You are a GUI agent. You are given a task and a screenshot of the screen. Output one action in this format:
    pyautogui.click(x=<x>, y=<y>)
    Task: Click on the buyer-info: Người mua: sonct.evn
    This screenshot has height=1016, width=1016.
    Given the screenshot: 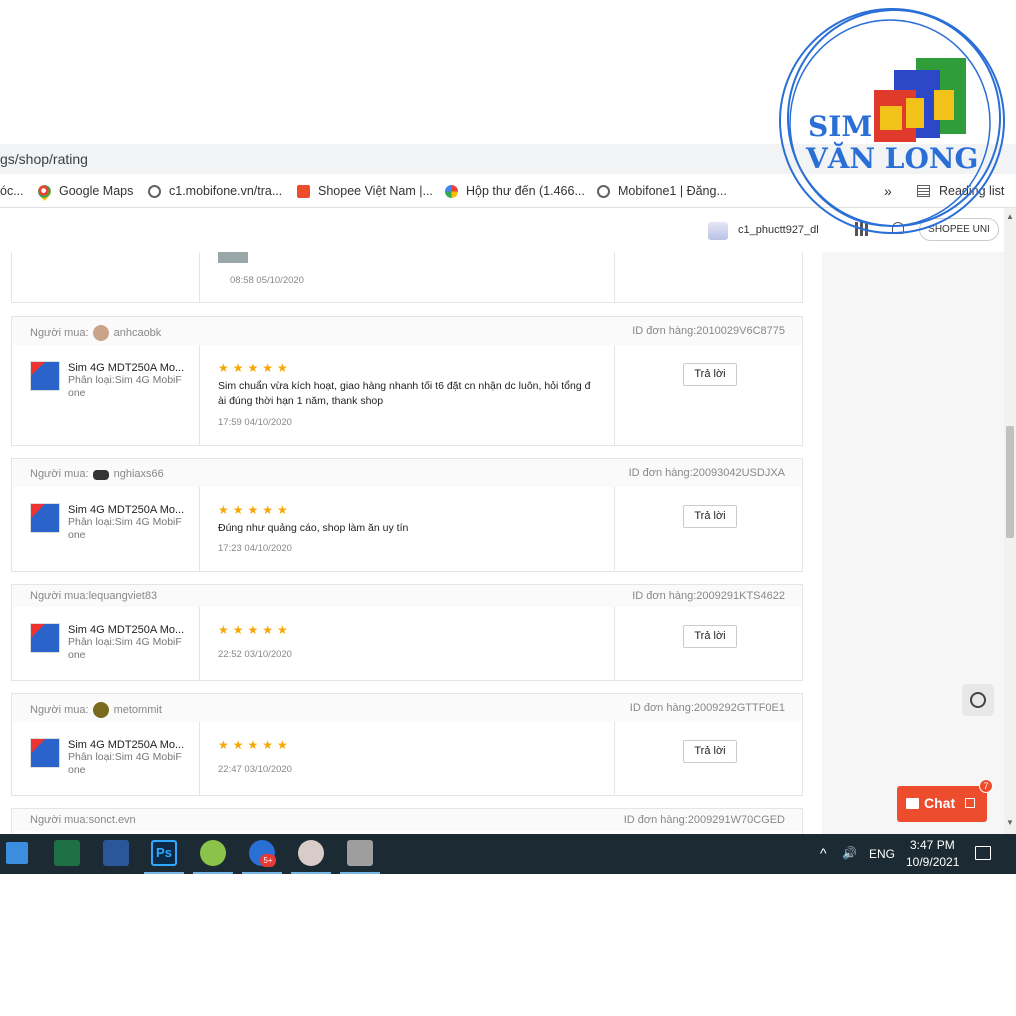 What is the action you would take?
    pyautogui.click(x=83, y=820)
    